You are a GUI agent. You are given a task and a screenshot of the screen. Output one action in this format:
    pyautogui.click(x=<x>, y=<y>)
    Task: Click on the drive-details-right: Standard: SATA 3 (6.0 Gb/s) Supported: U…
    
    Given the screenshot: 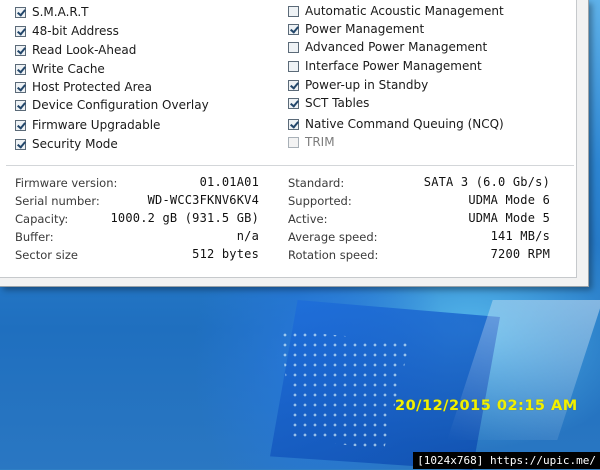 What is the action you would take?
    pyautogui.click(x=419, y=219)
    